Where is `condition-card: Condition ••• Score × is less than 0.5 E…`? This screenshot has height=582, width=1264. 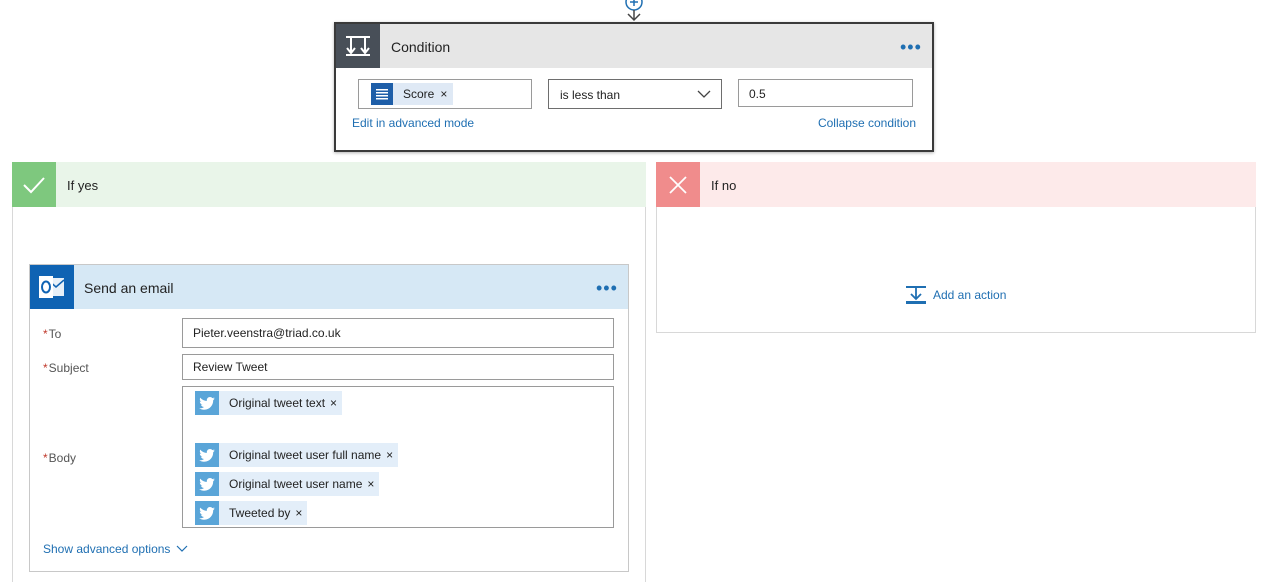 condition-card: Condition ••• Score × is less than 0.5 E… is located at coordinates (634, 87).